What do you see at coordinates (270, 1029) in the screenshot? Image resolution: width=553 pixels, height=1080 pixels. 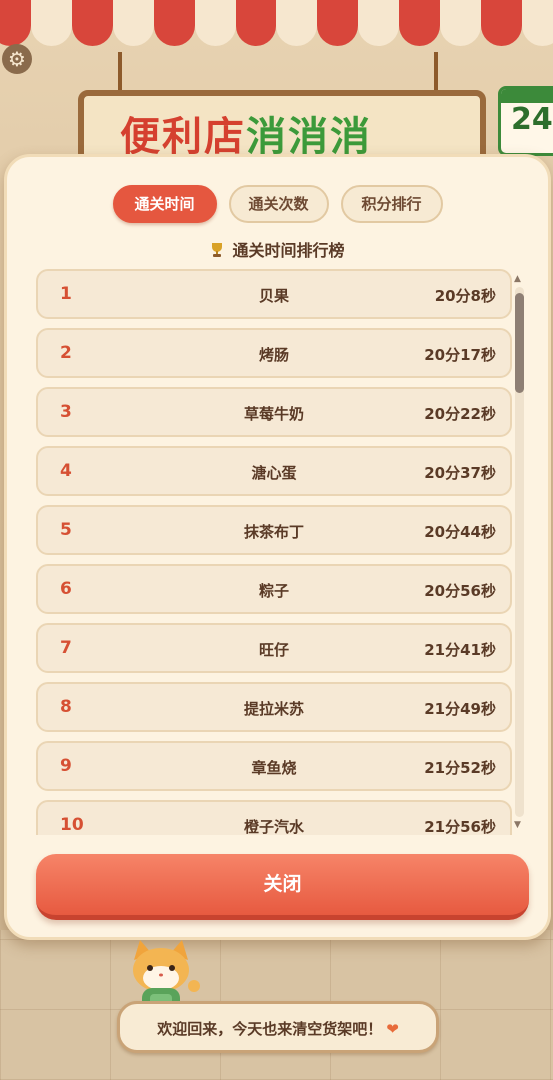 I see `greeting-text: 欢迎回来，今天也来清空货架吧！` at bounding box center [270, 1029].